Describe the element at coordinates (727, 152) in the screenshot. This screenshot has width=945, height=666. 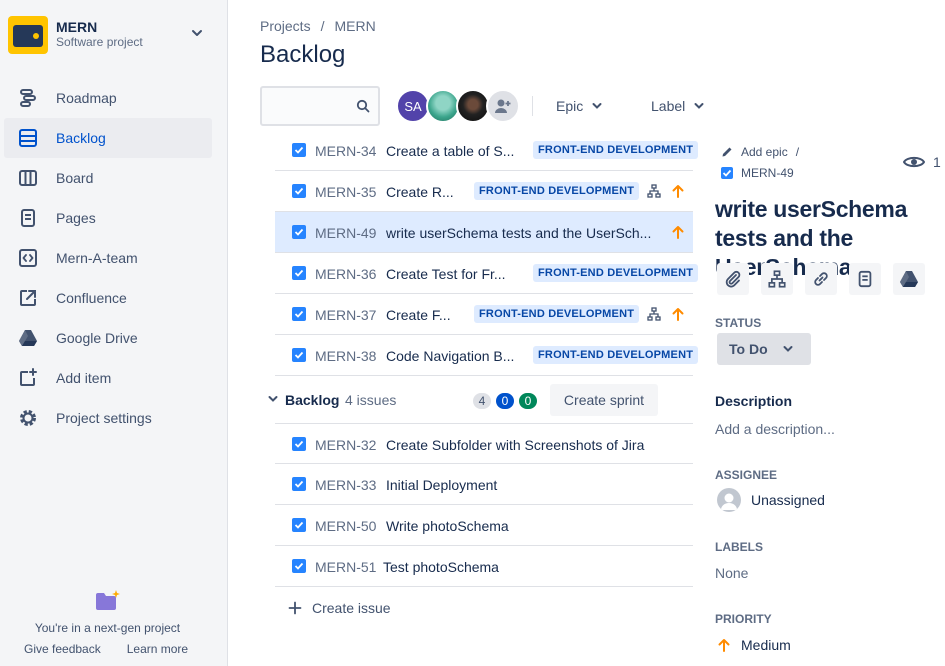
I see `pencil-icon` at that location.